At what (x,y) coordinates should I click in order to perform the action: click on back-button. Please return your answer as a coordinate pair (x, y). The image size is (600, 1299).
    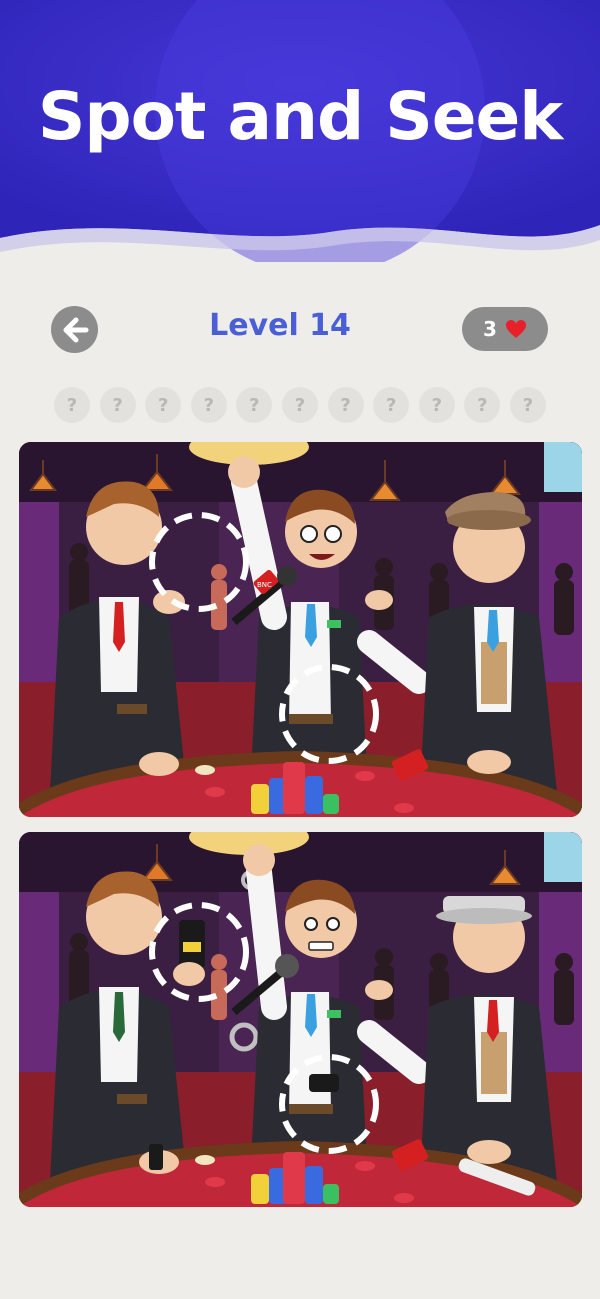
    Looking at the image, I should click on (74, 329).